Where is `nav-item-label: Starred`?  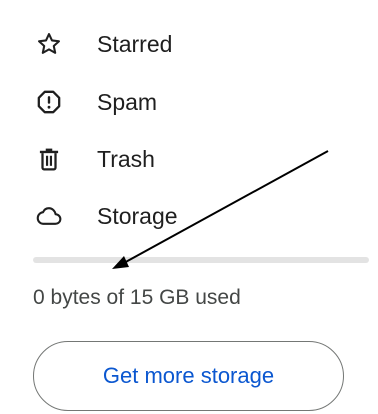 nav-item-label: Starred is located at coordinates (135, 44).